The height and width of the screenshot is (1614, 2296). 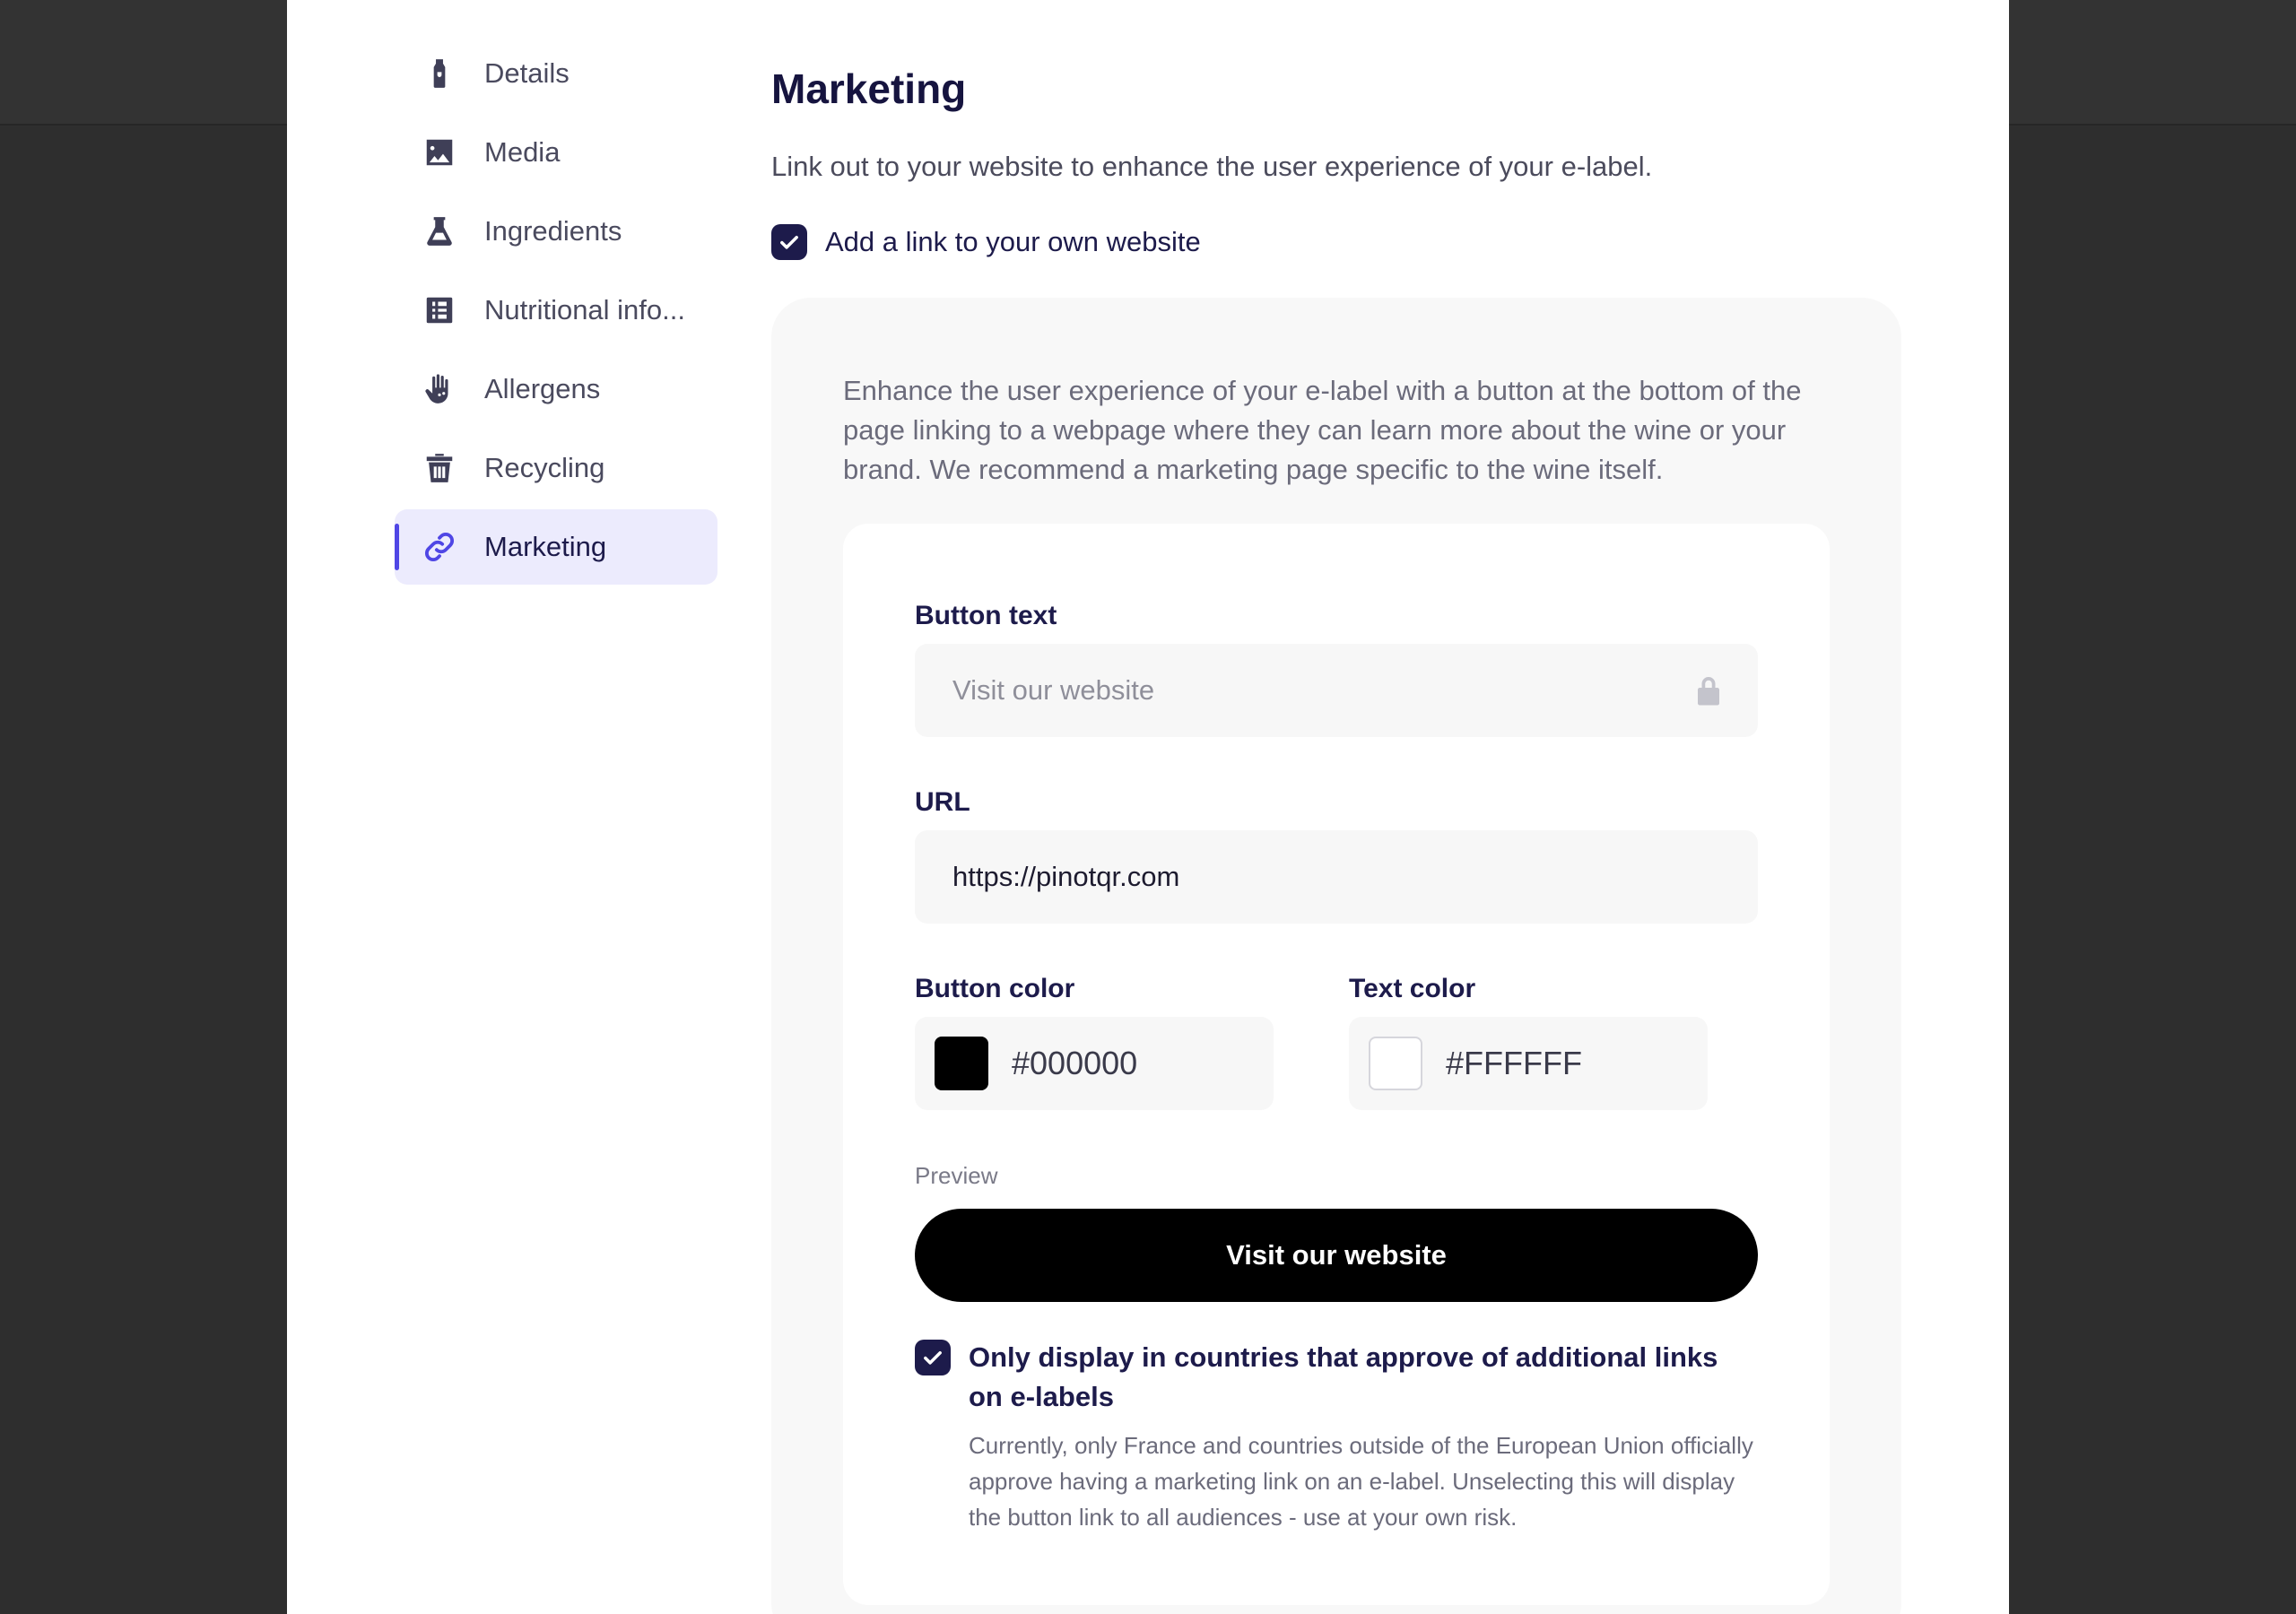 What do you see at coordinates (869, 88) in the screenshot?
I see `page-title: Marketing` at bounding box center [869, 88].